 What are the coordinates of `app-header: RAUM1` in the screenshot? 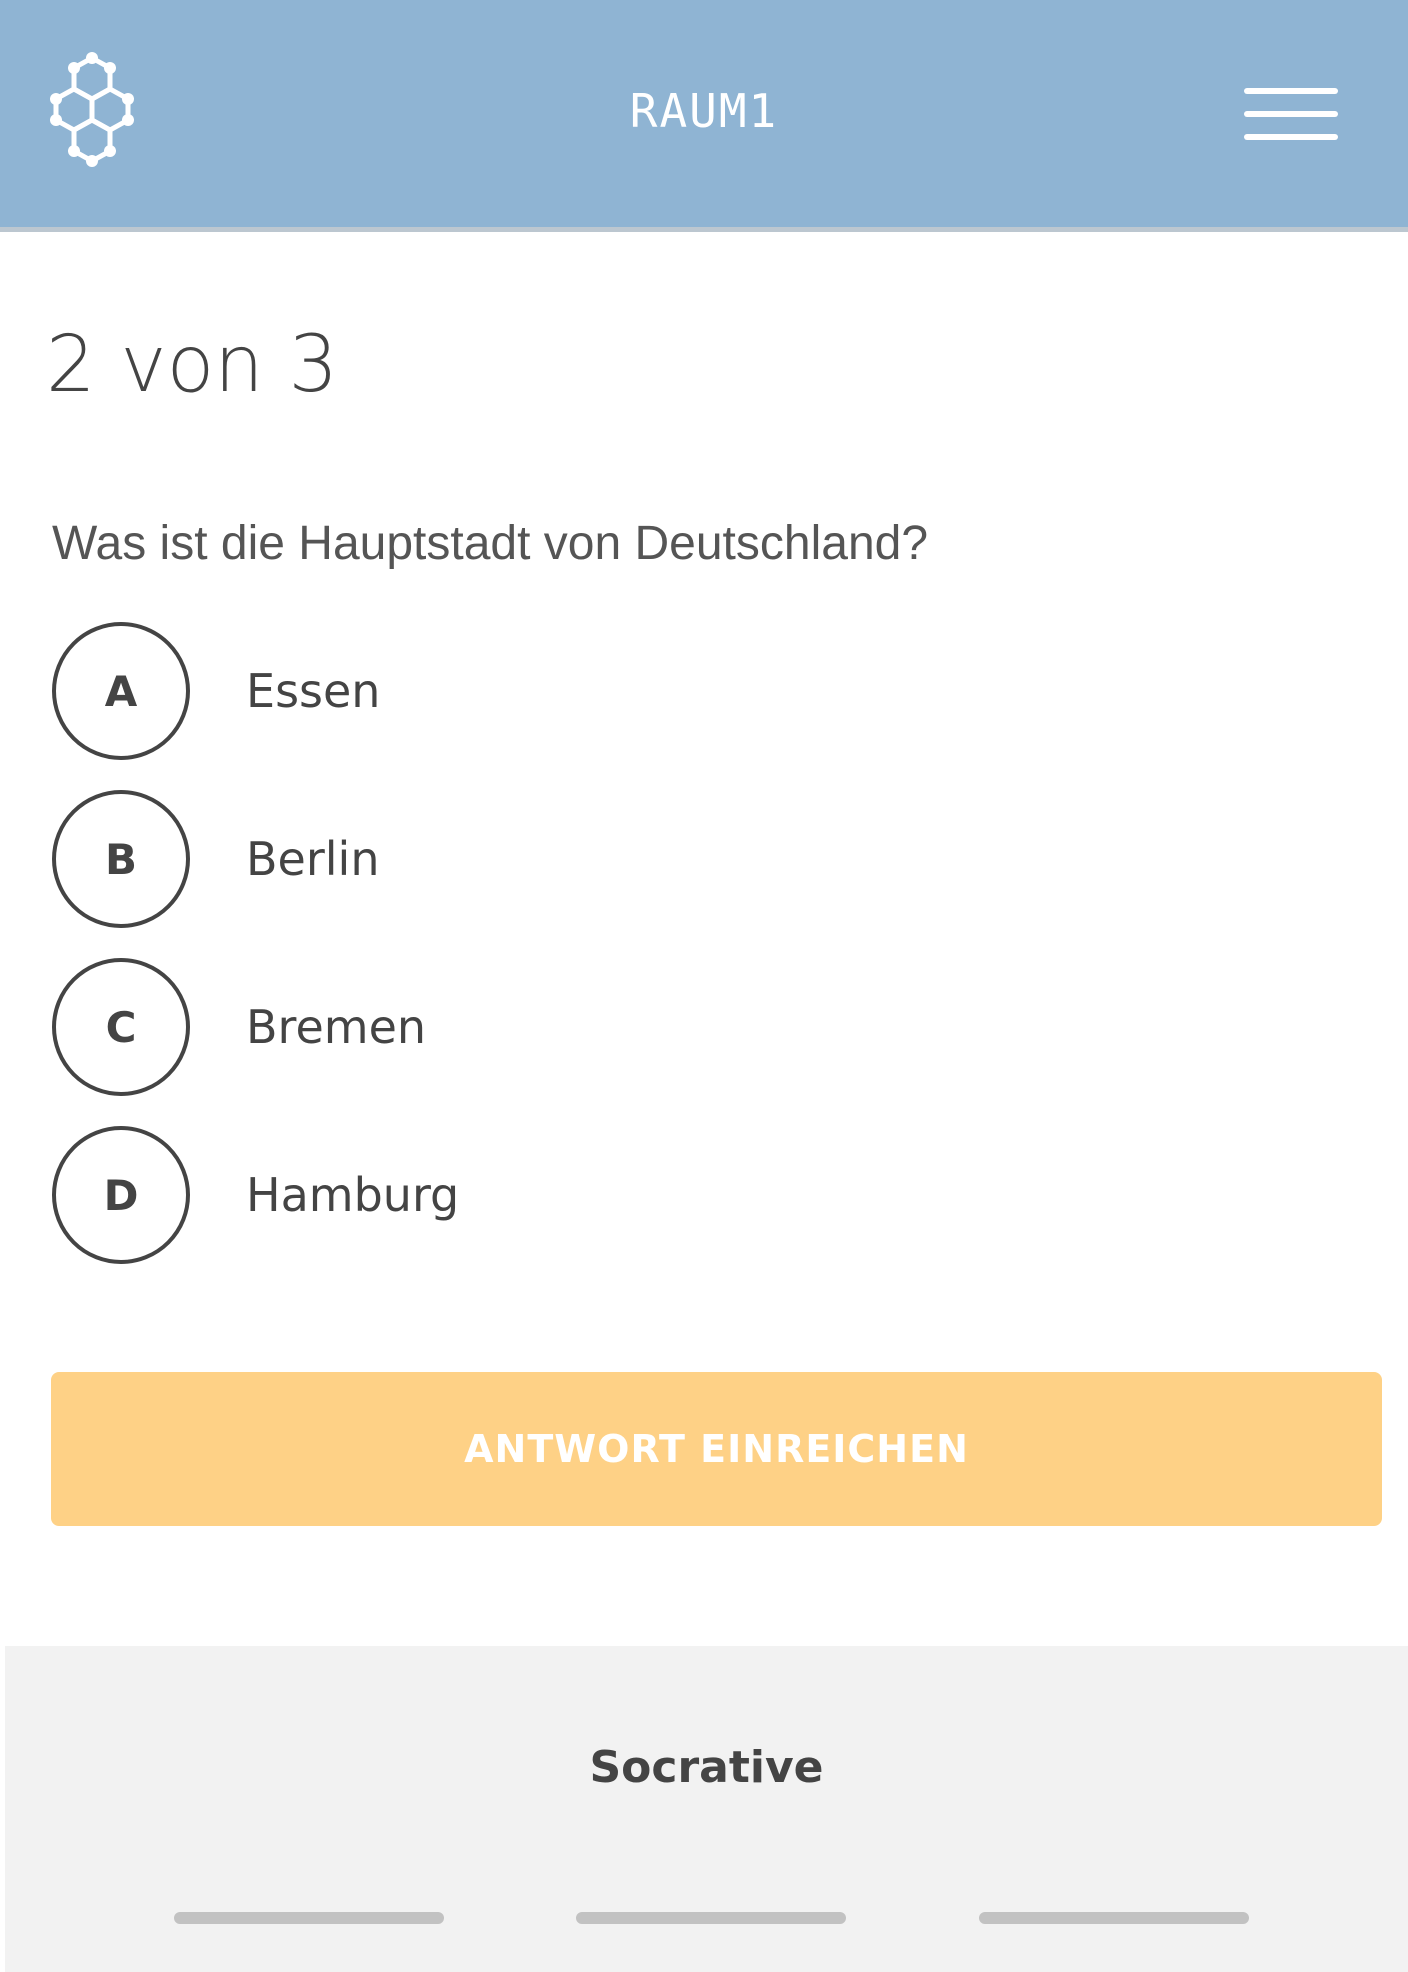 It's located at (704, 116).